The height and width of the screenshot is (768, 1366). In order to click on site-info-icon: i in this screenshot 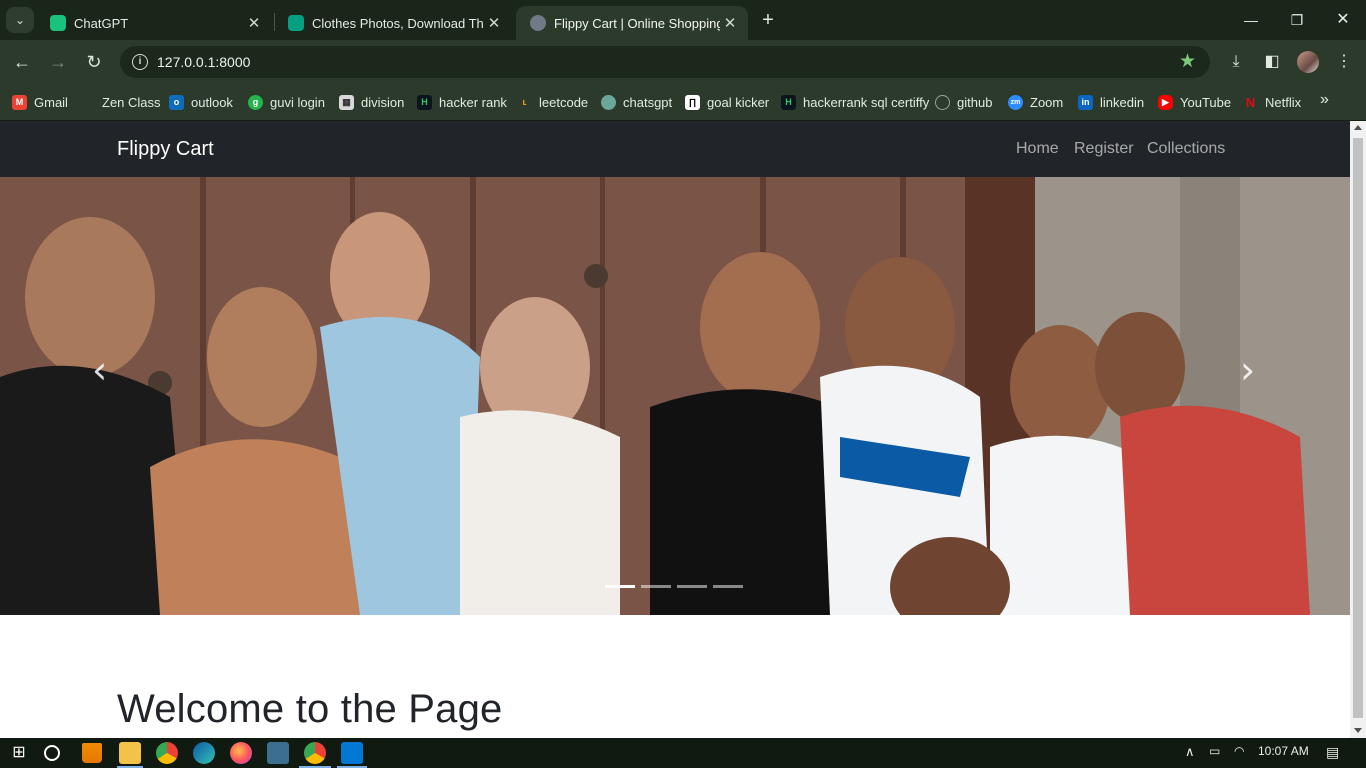, I will do `click(140, 62)`.